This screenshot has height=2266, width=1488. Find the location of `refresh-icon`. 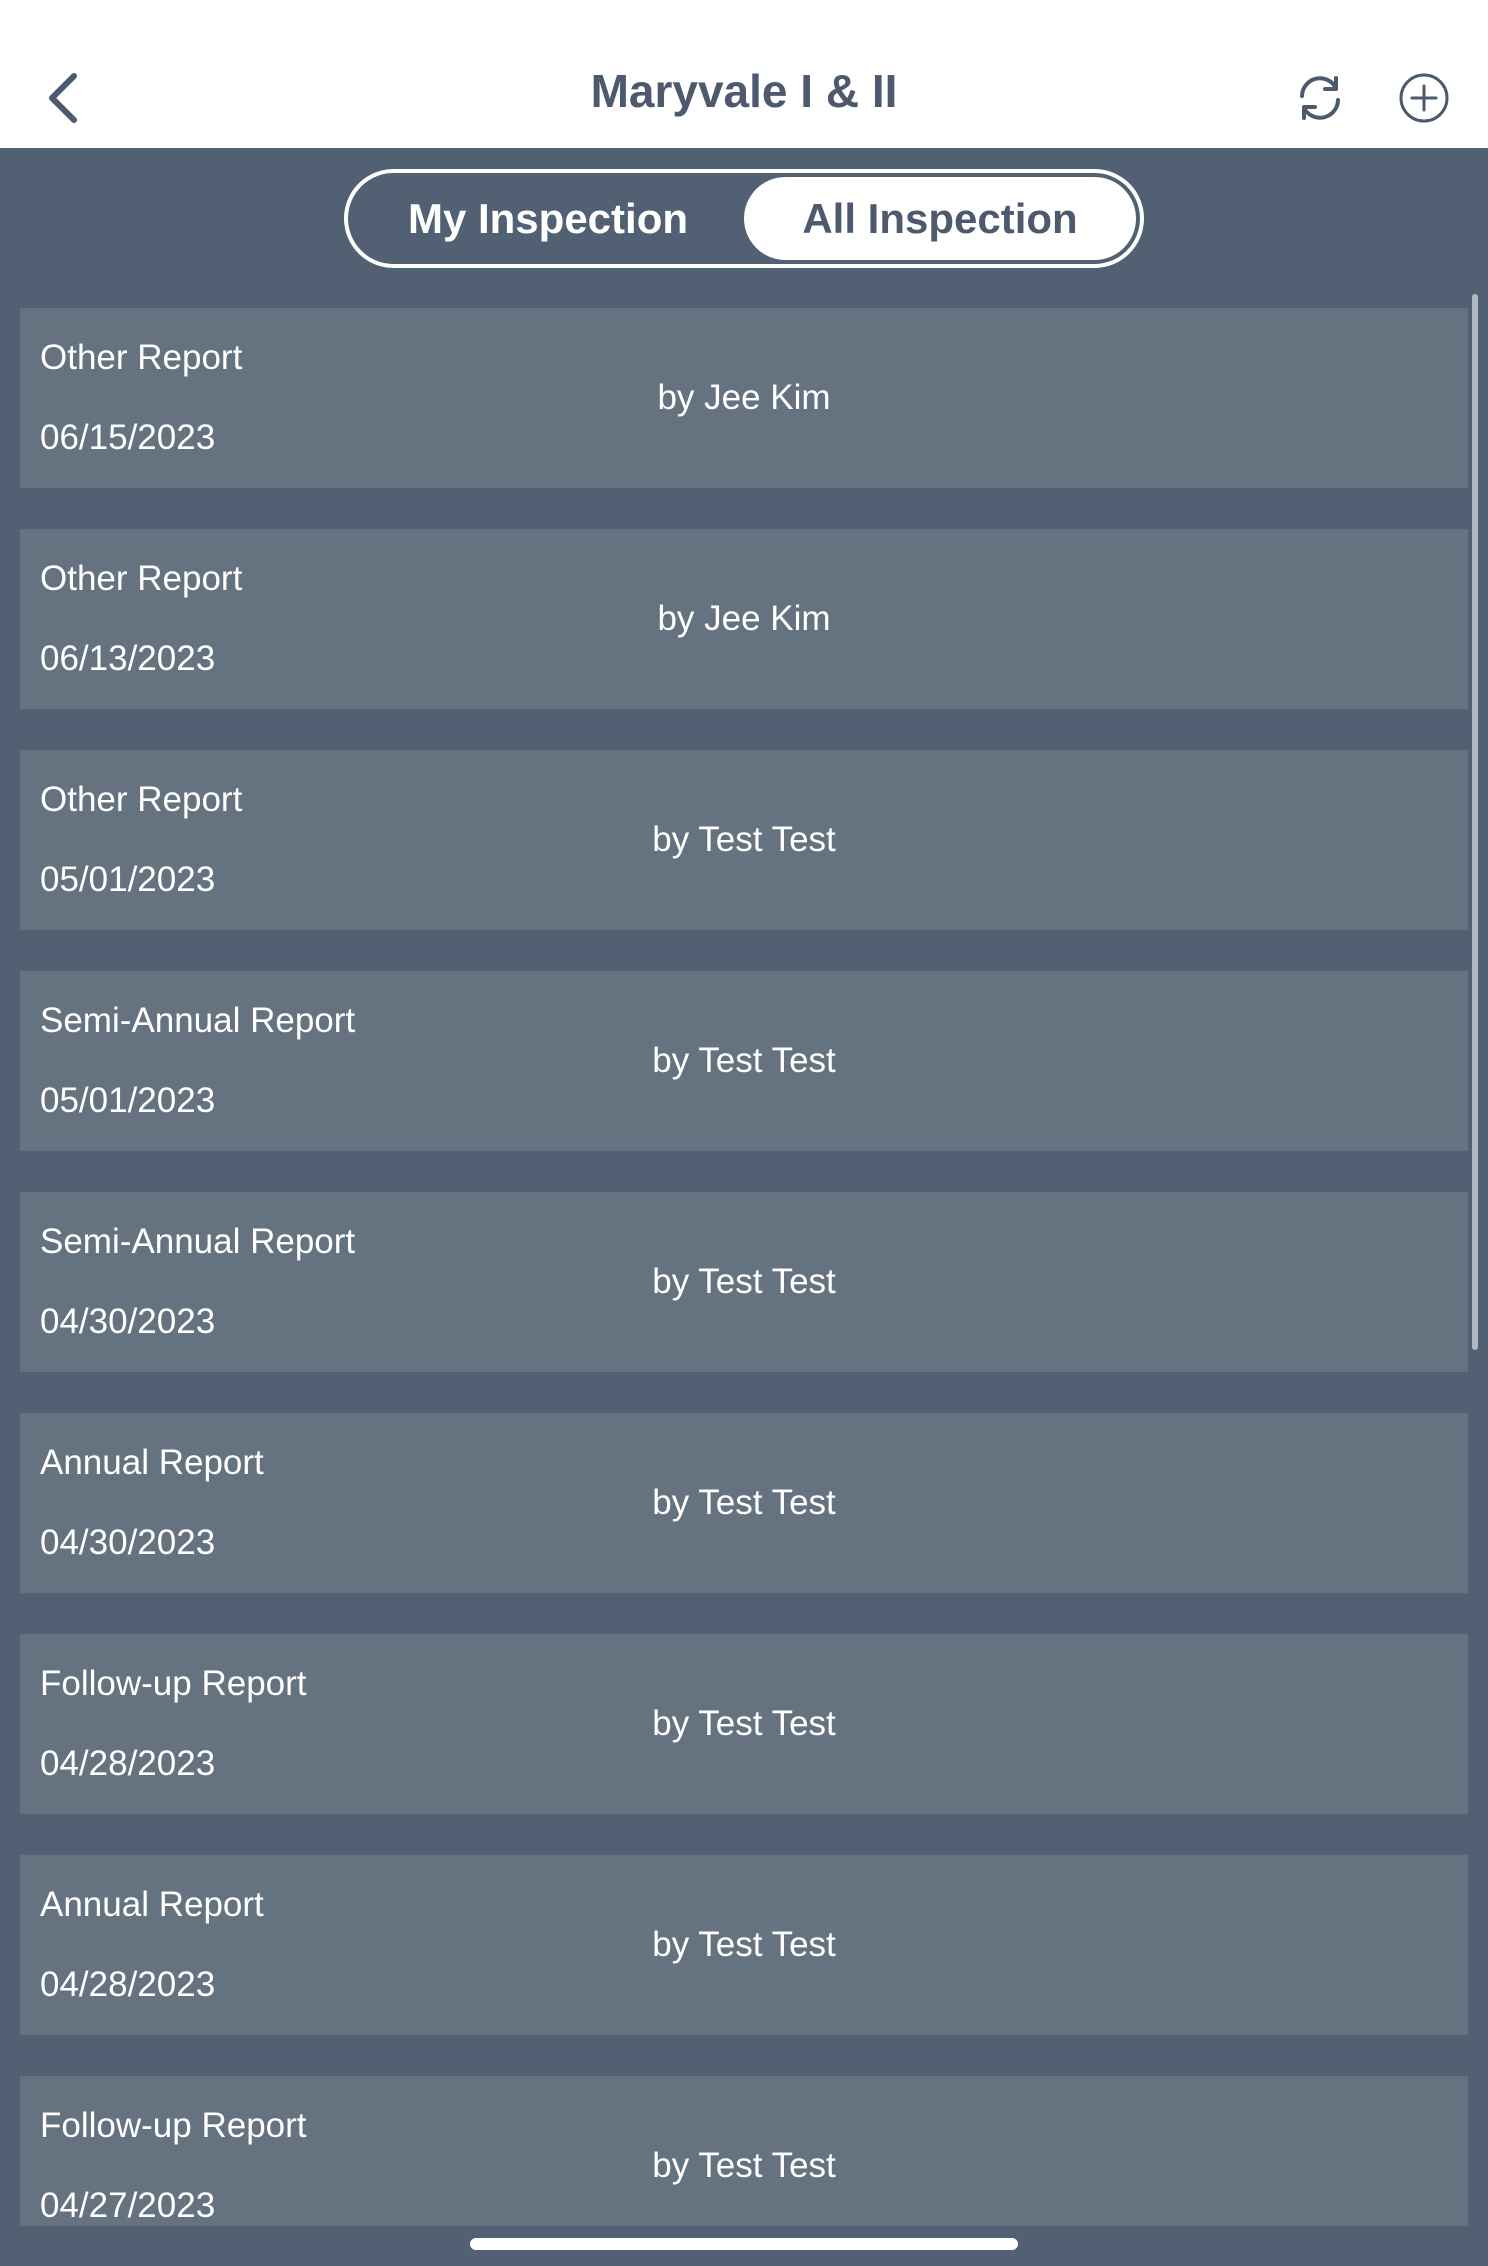

refresh-icon is located at coordinates (1320, 98).